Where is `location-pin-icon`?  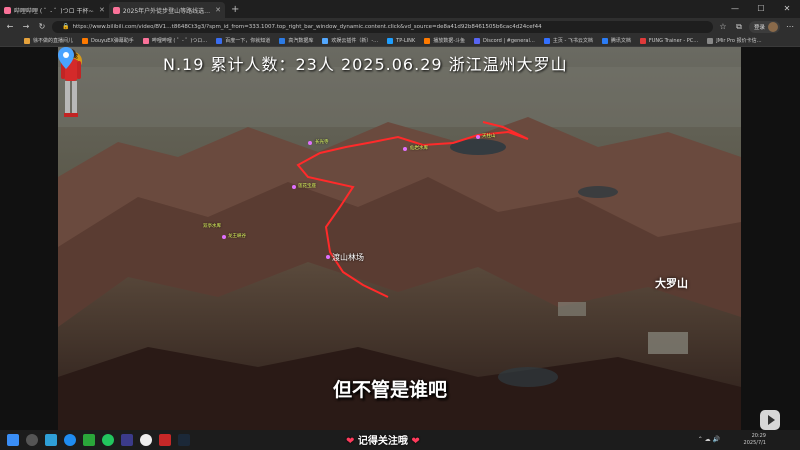
location-pin-icon is located at coordinates (66, 58).